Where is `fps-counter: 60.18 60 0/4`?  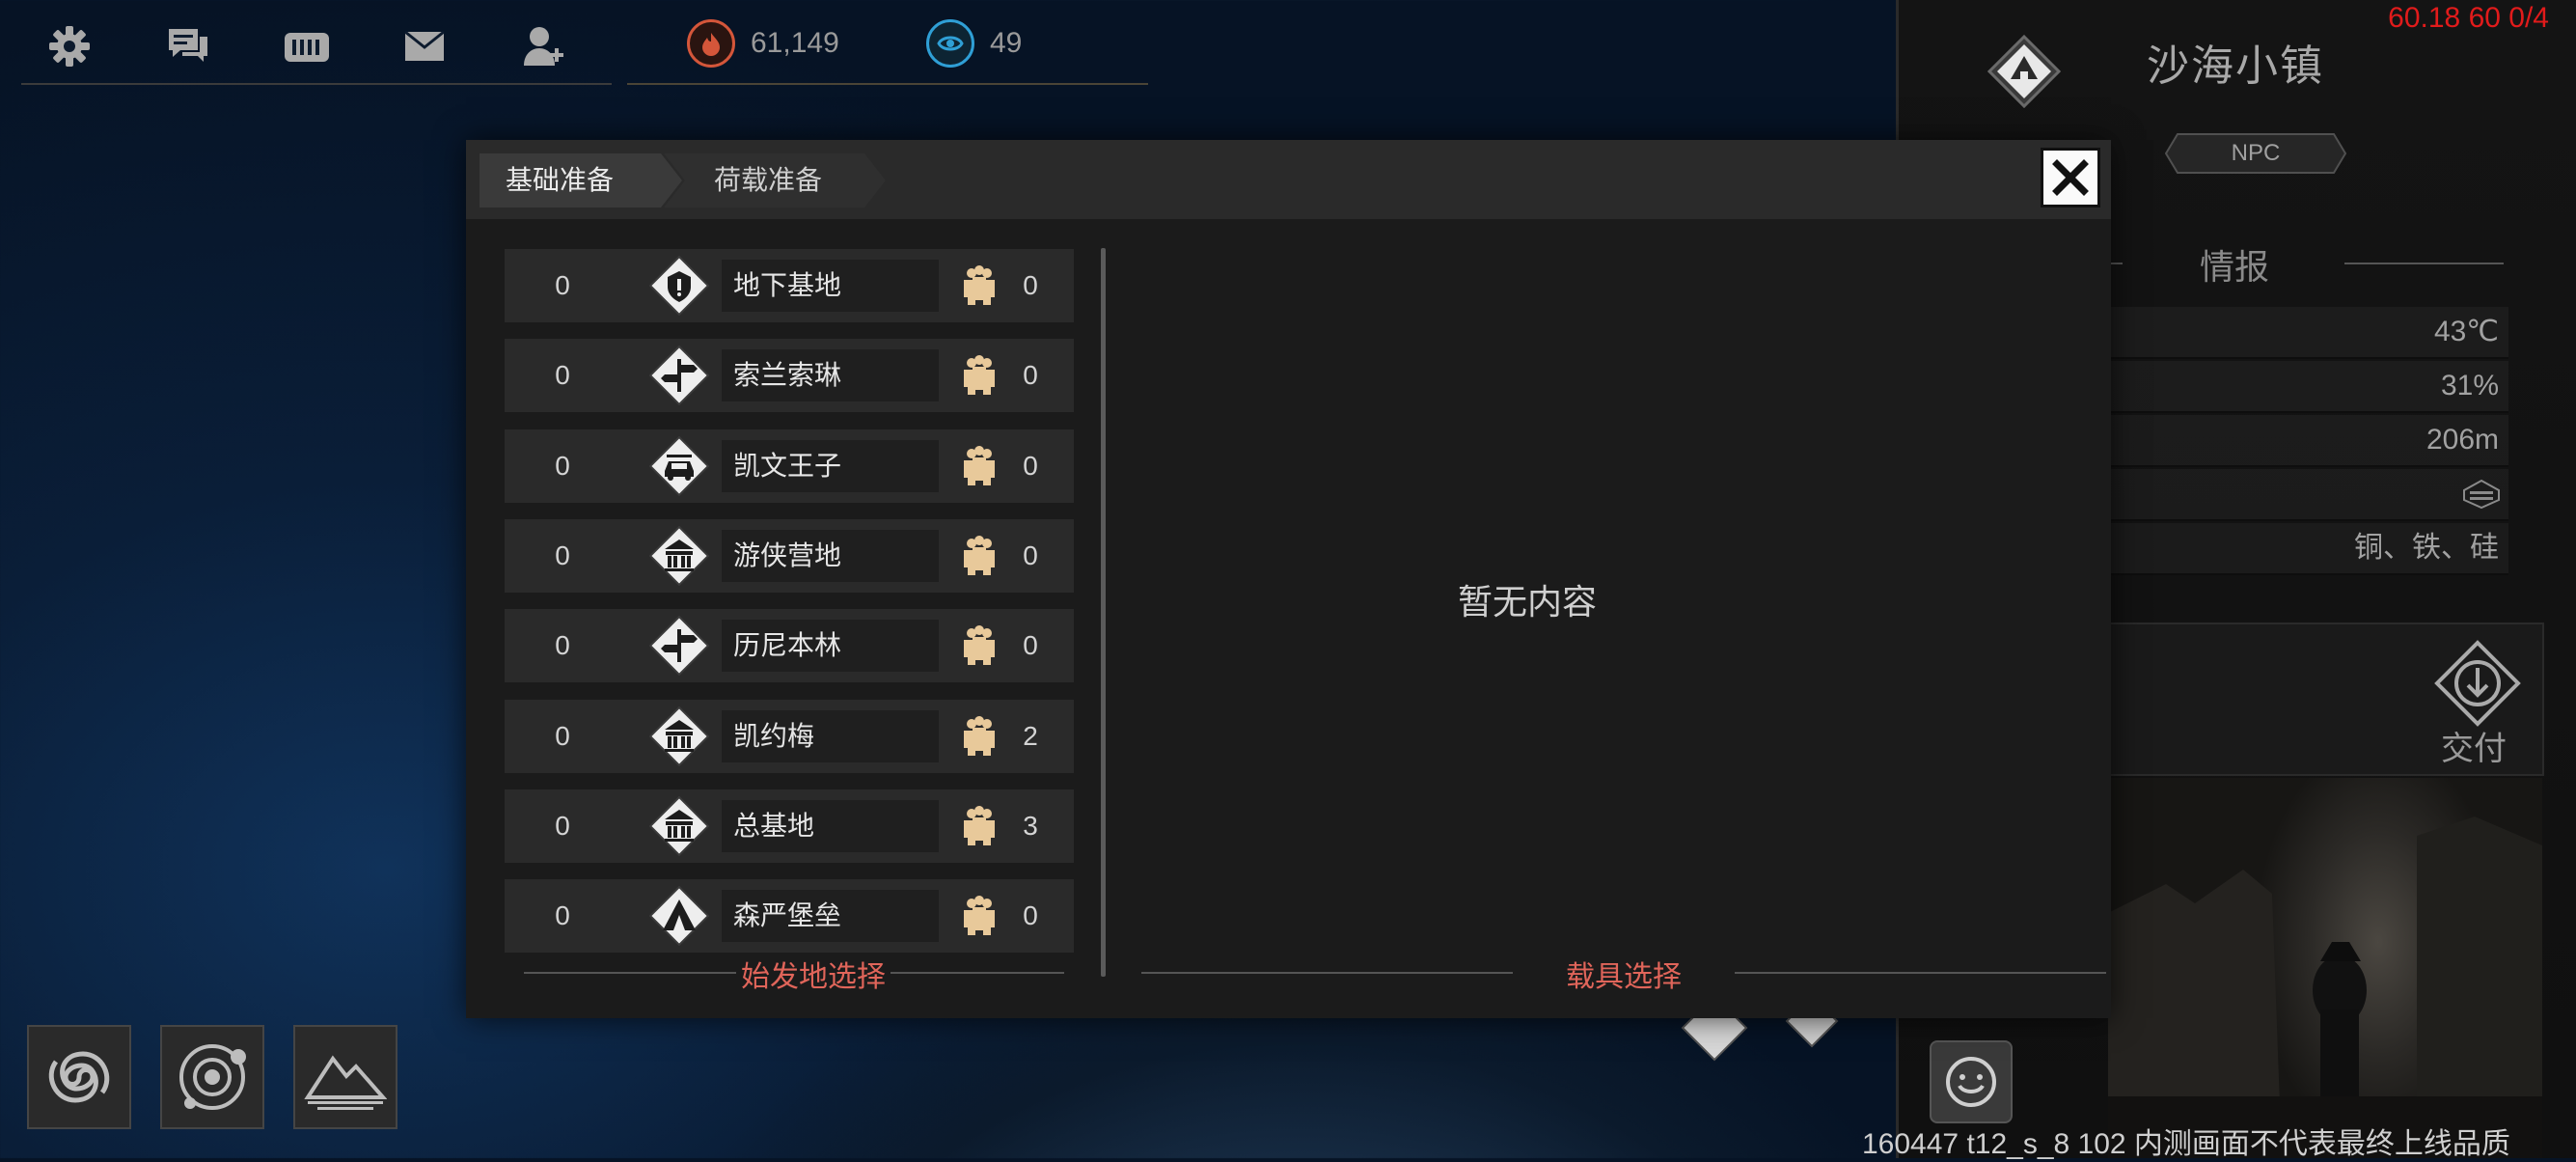
fps-counter: 60.18 60 0/4 is located at coordinates (2468, 18).